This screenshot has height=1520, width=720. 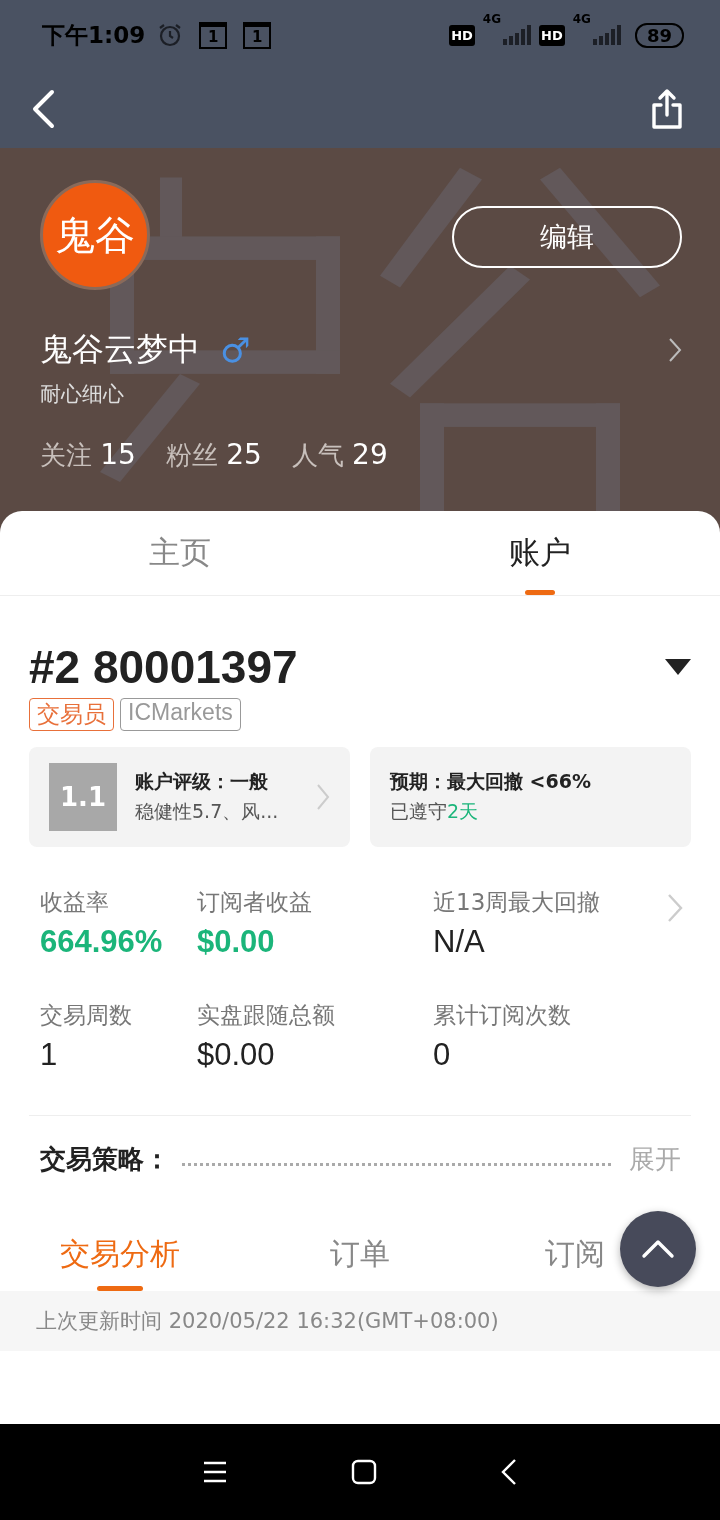 What do you see at coordinates (255, 902) in the screenshot?
I see `metric-label: 订阅者收益` at bounding box center [255, 902].